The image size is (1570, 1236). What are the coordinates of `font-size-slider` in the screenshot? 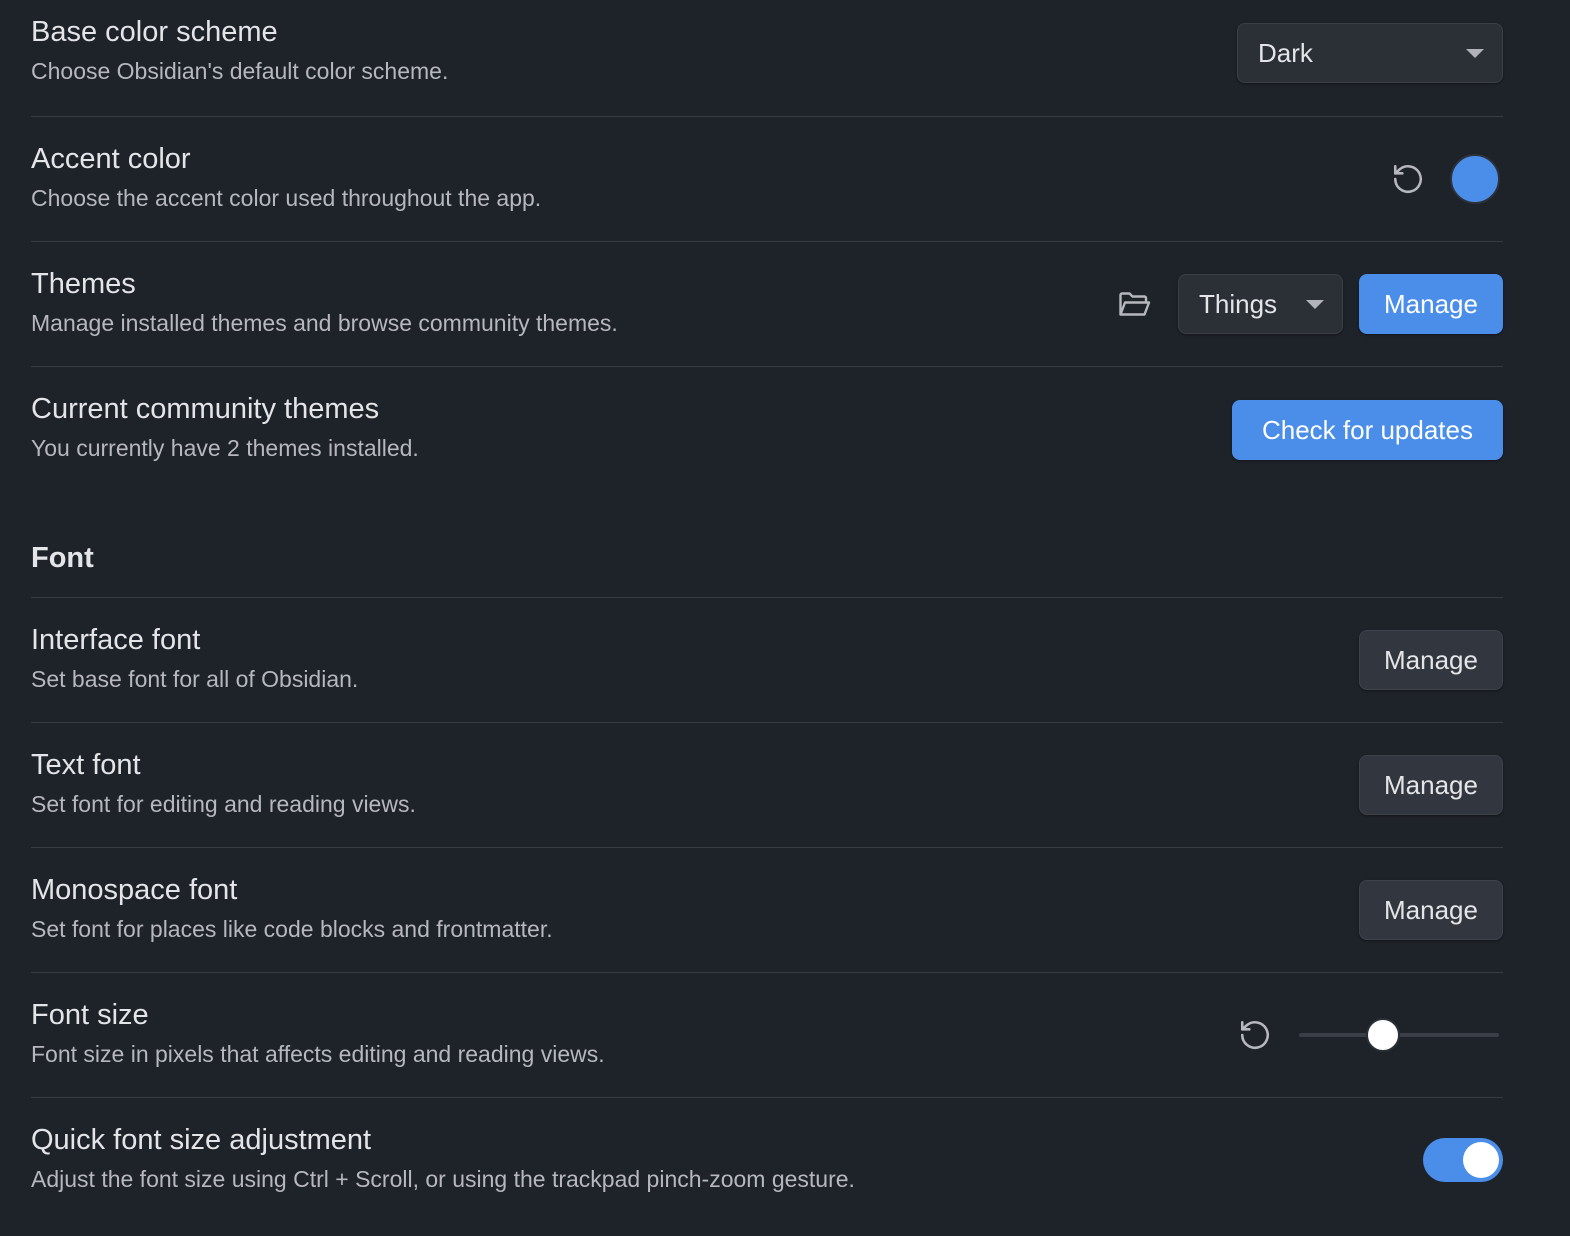 It's located at (1399, 1035).